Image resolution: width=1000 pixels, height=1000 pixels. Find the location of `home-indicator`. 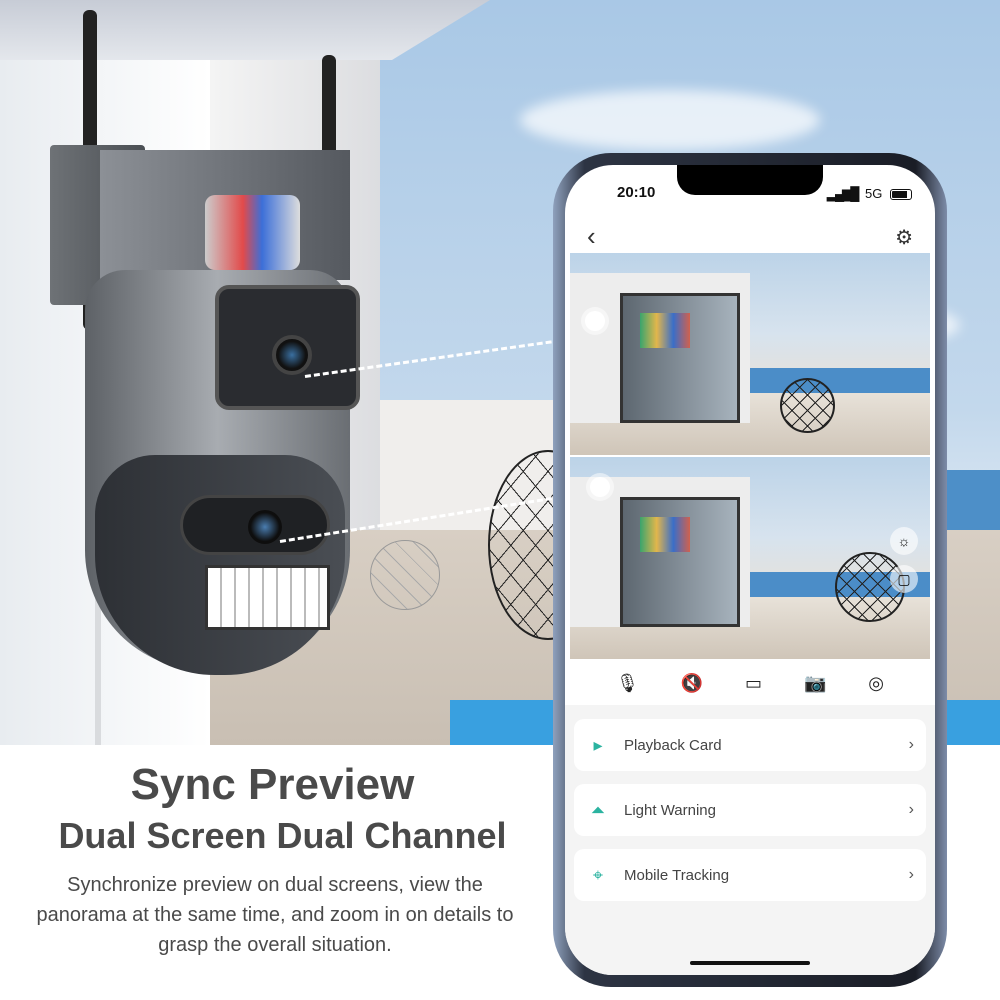

home-indicator is located at coordinates (750, 963).